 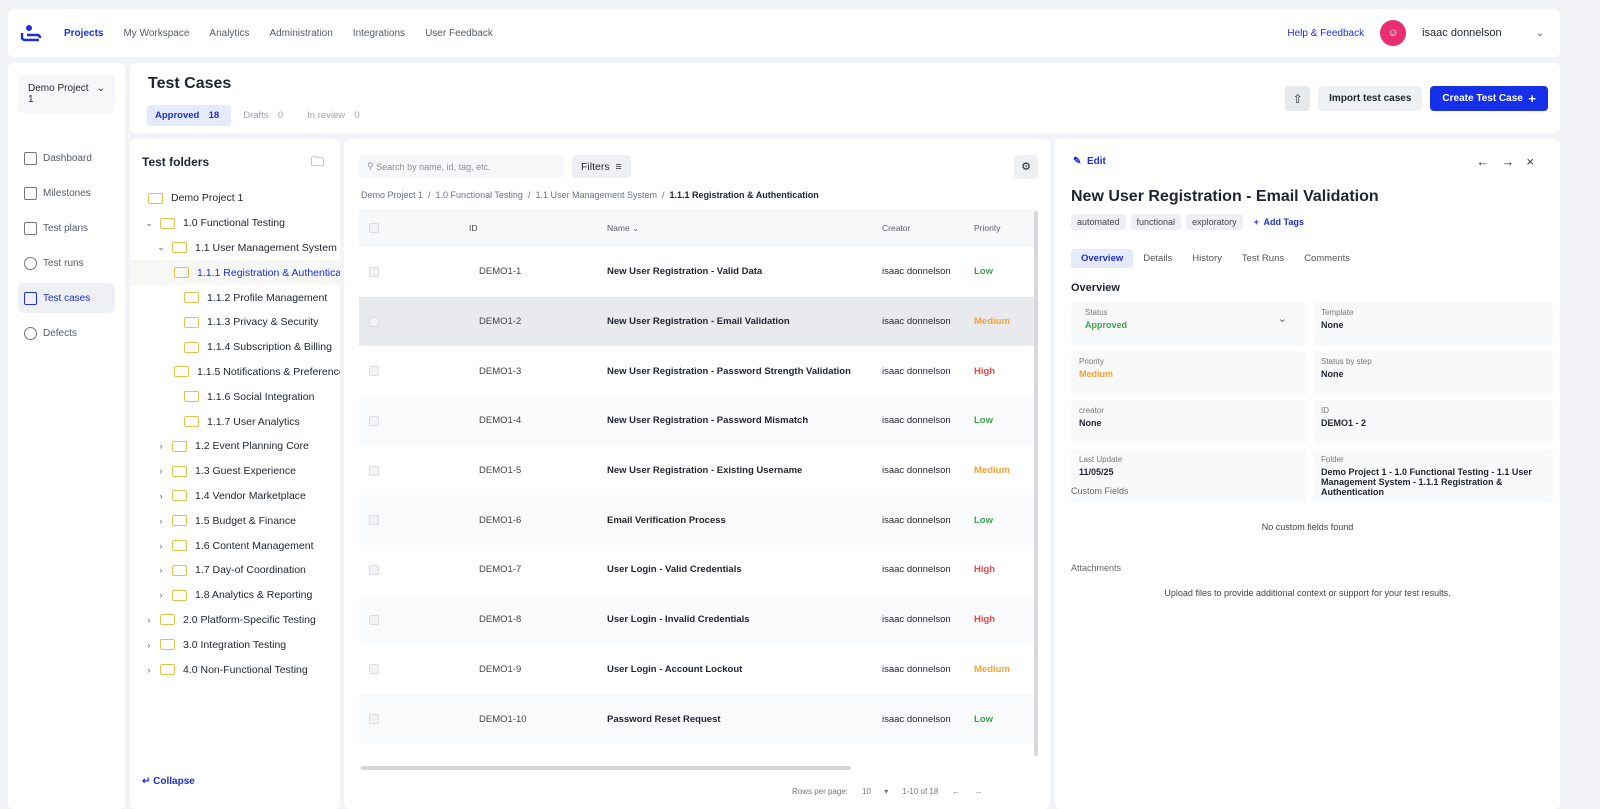 I want to click on filters-button: Filters ≡, so click(x=601, y=166).